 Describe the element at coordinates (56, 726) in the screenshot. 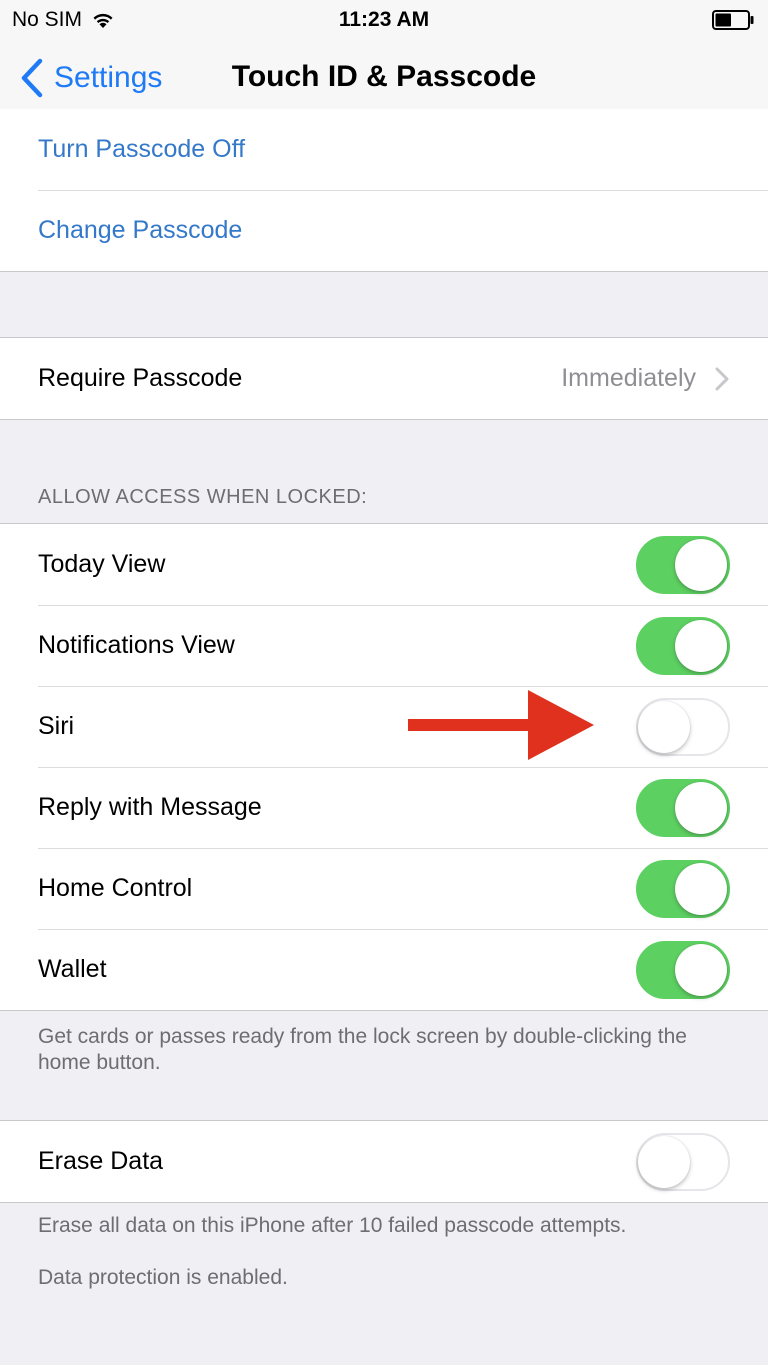

I see `siri-label: Siri` at that location.